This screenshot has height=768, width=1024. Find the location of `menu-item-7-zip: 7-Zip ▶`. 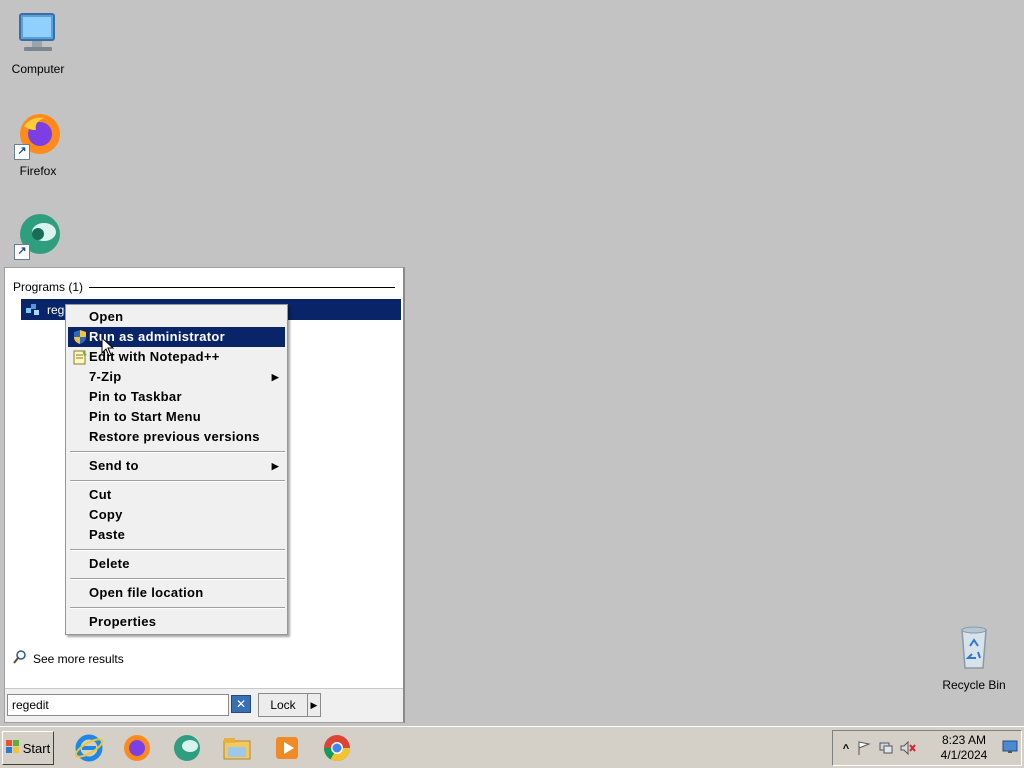

menu-item-7-zip: 7-Zip ▶ is located at coordinates (176, 377).